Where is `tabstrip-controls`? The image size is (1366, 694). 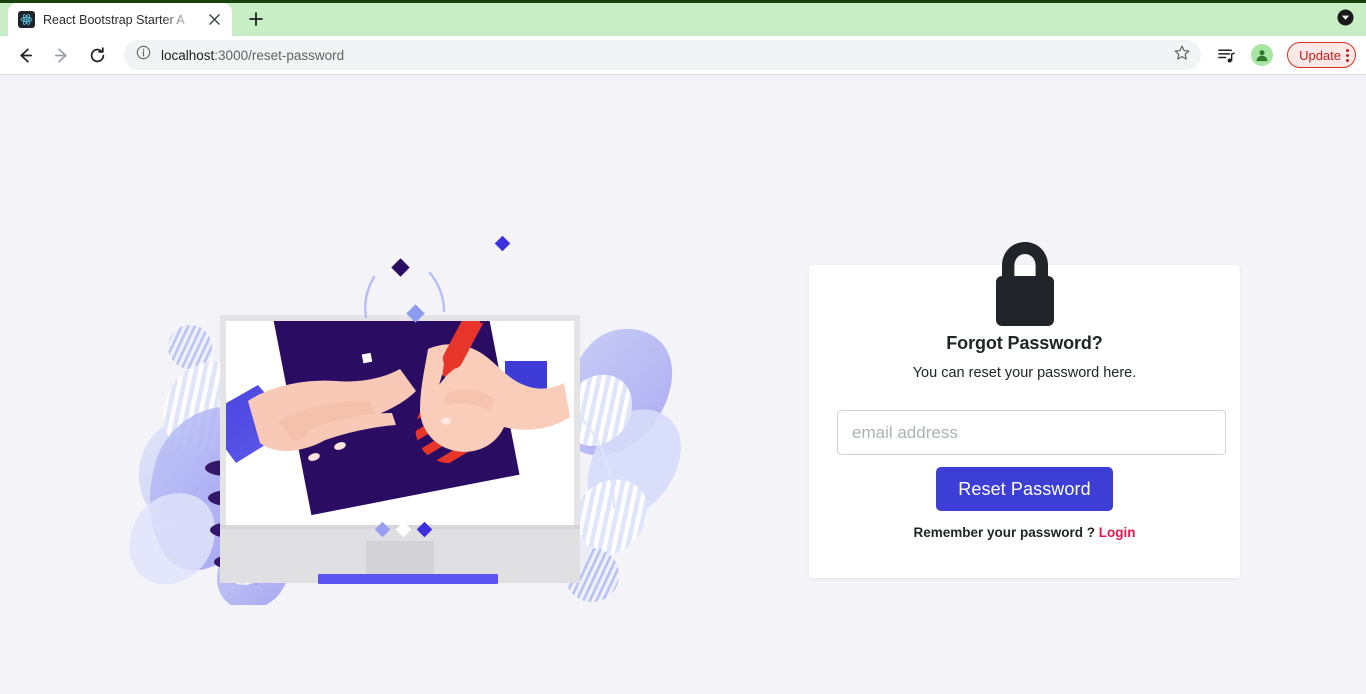 tabstrip-controls is located at coordinates (1345, 20).